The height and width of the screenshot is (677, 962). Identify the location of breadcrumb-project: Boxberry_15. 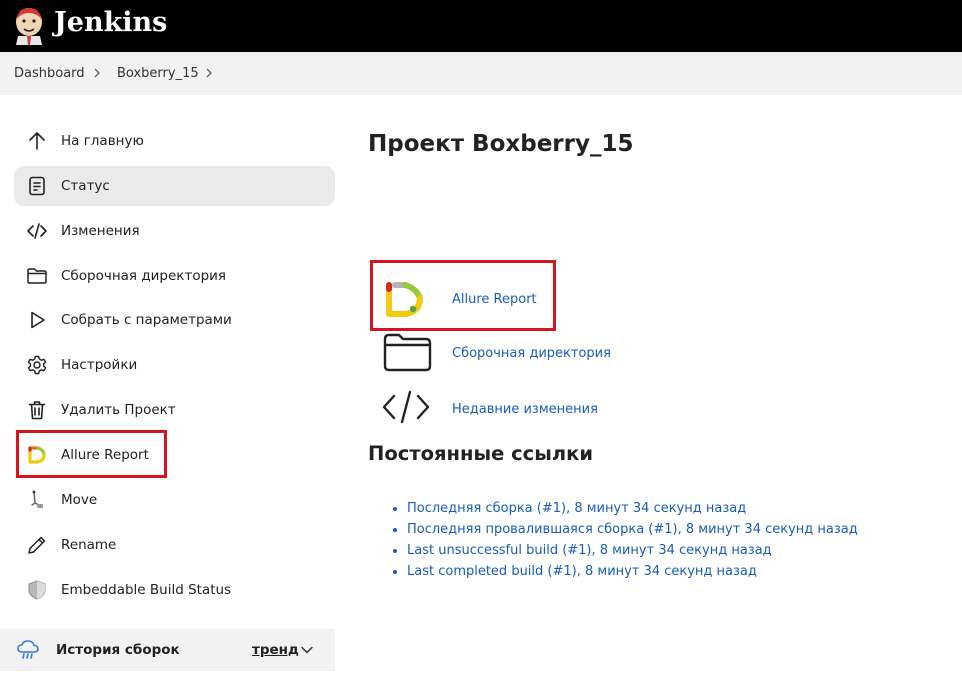
(158, 73).